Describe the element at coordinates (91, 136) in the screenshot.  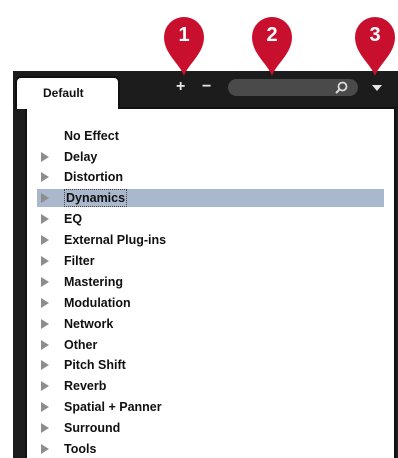
I see `list-item-label: No Effect` at that location.